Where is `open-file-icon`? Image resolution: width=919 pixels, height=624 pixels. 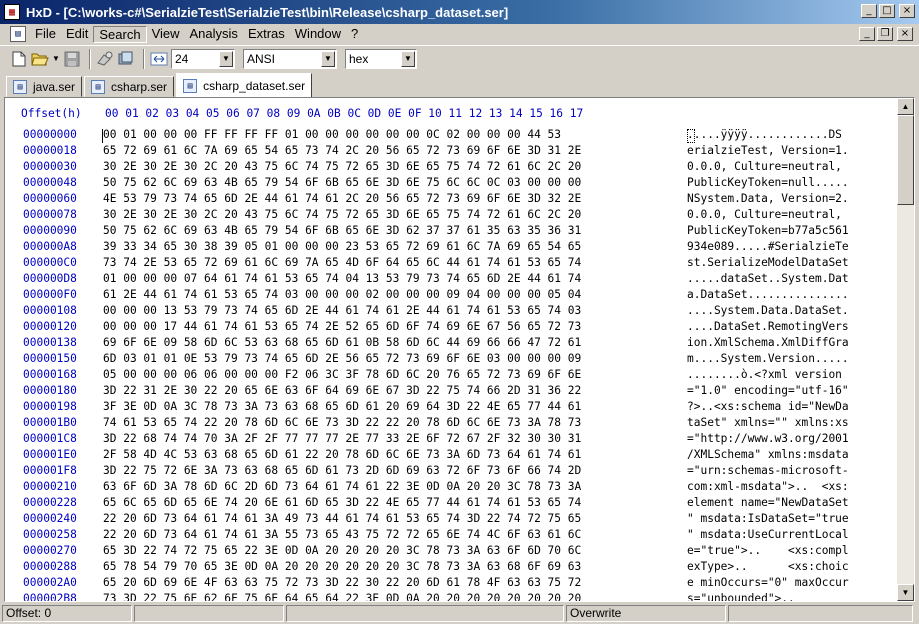 open-file-icon is located at coordinates (40, 59).